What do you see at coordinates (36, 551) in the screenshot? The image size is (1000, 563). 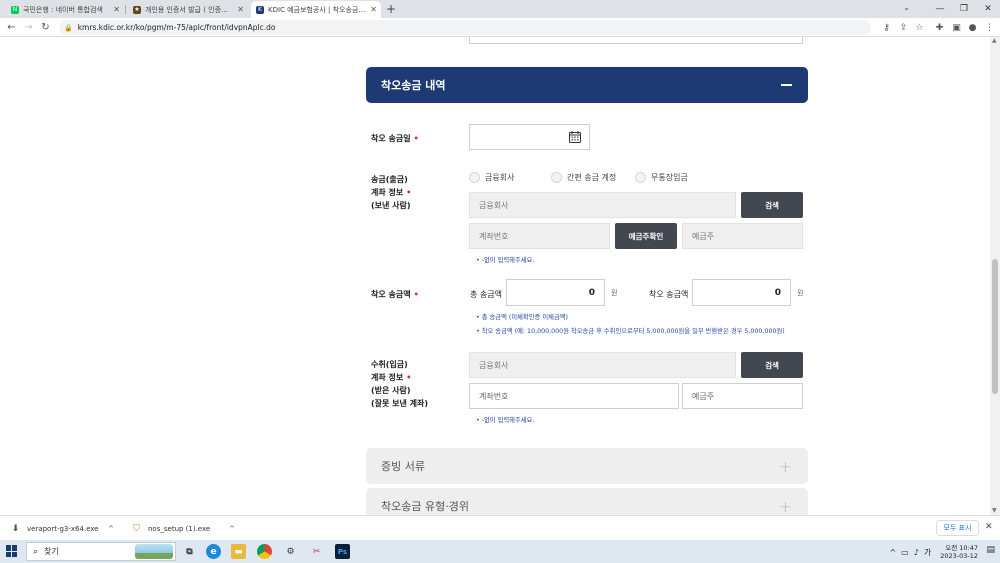 I see `search-icon: ⌕` at bounding box center [36, 551].